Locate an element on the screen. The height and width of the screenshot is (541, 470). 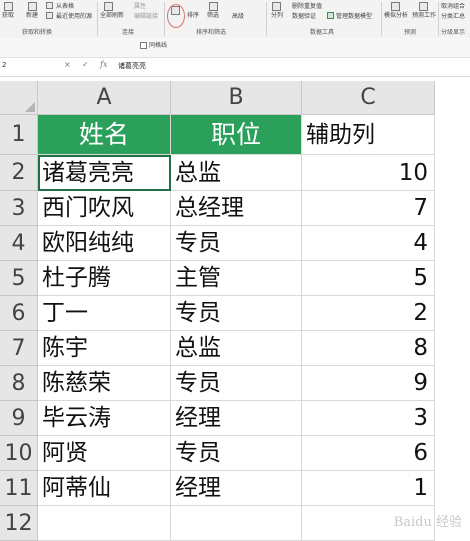
ribbon-item-new: 新建 is located at coordinates (32, 15).